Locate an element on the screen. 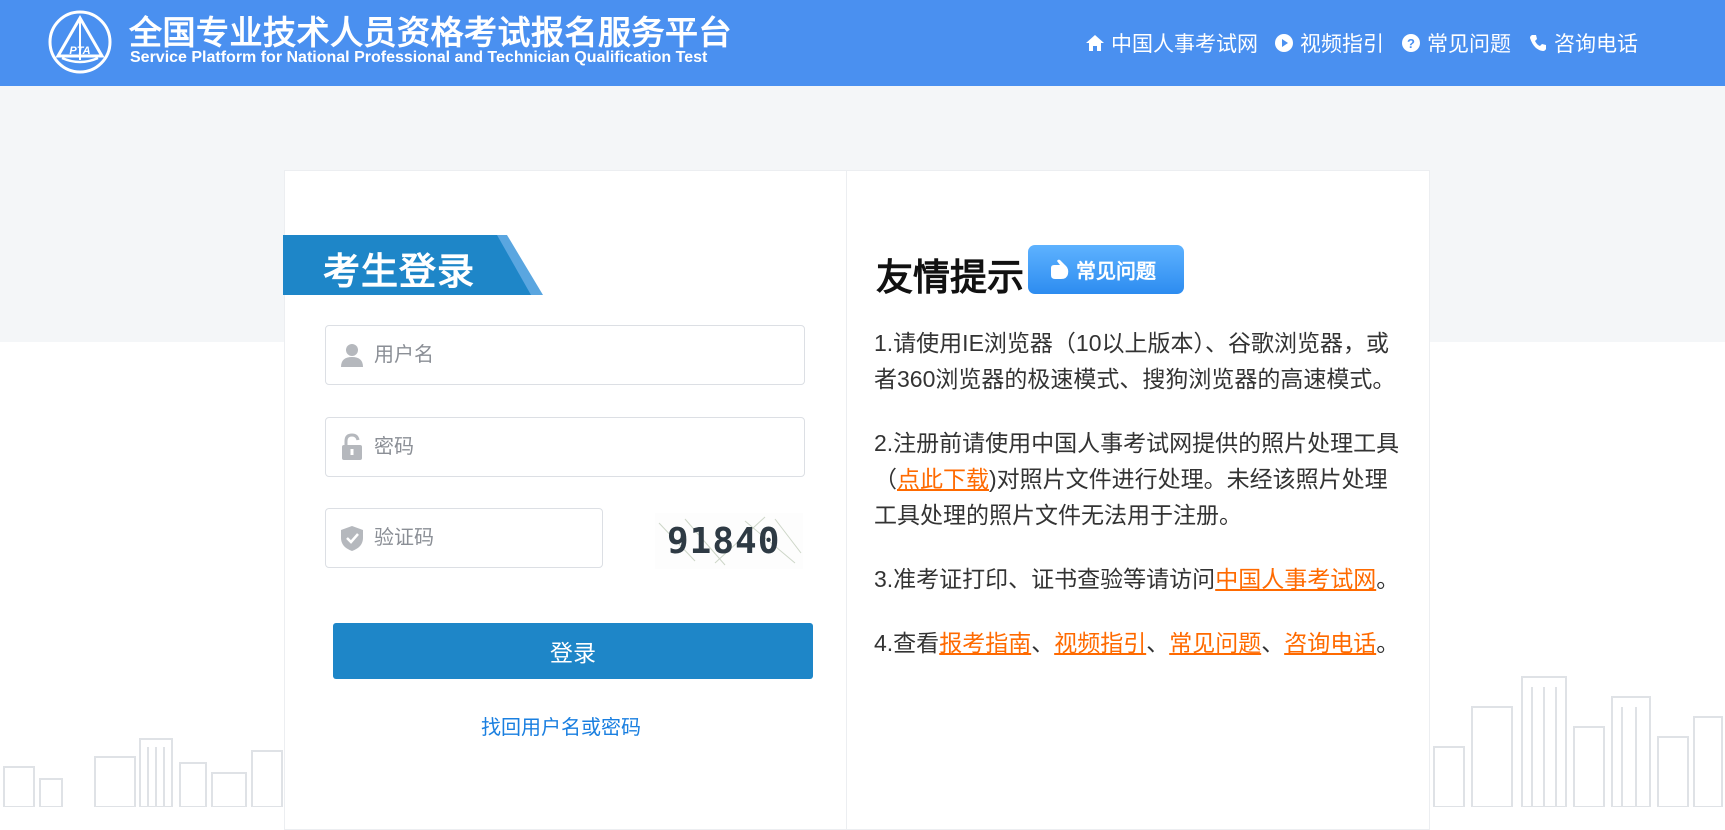 Image resolution: width=1725 pixels, height=830 pixels. pta-logo: PTA is located at coordinates (80, 42).